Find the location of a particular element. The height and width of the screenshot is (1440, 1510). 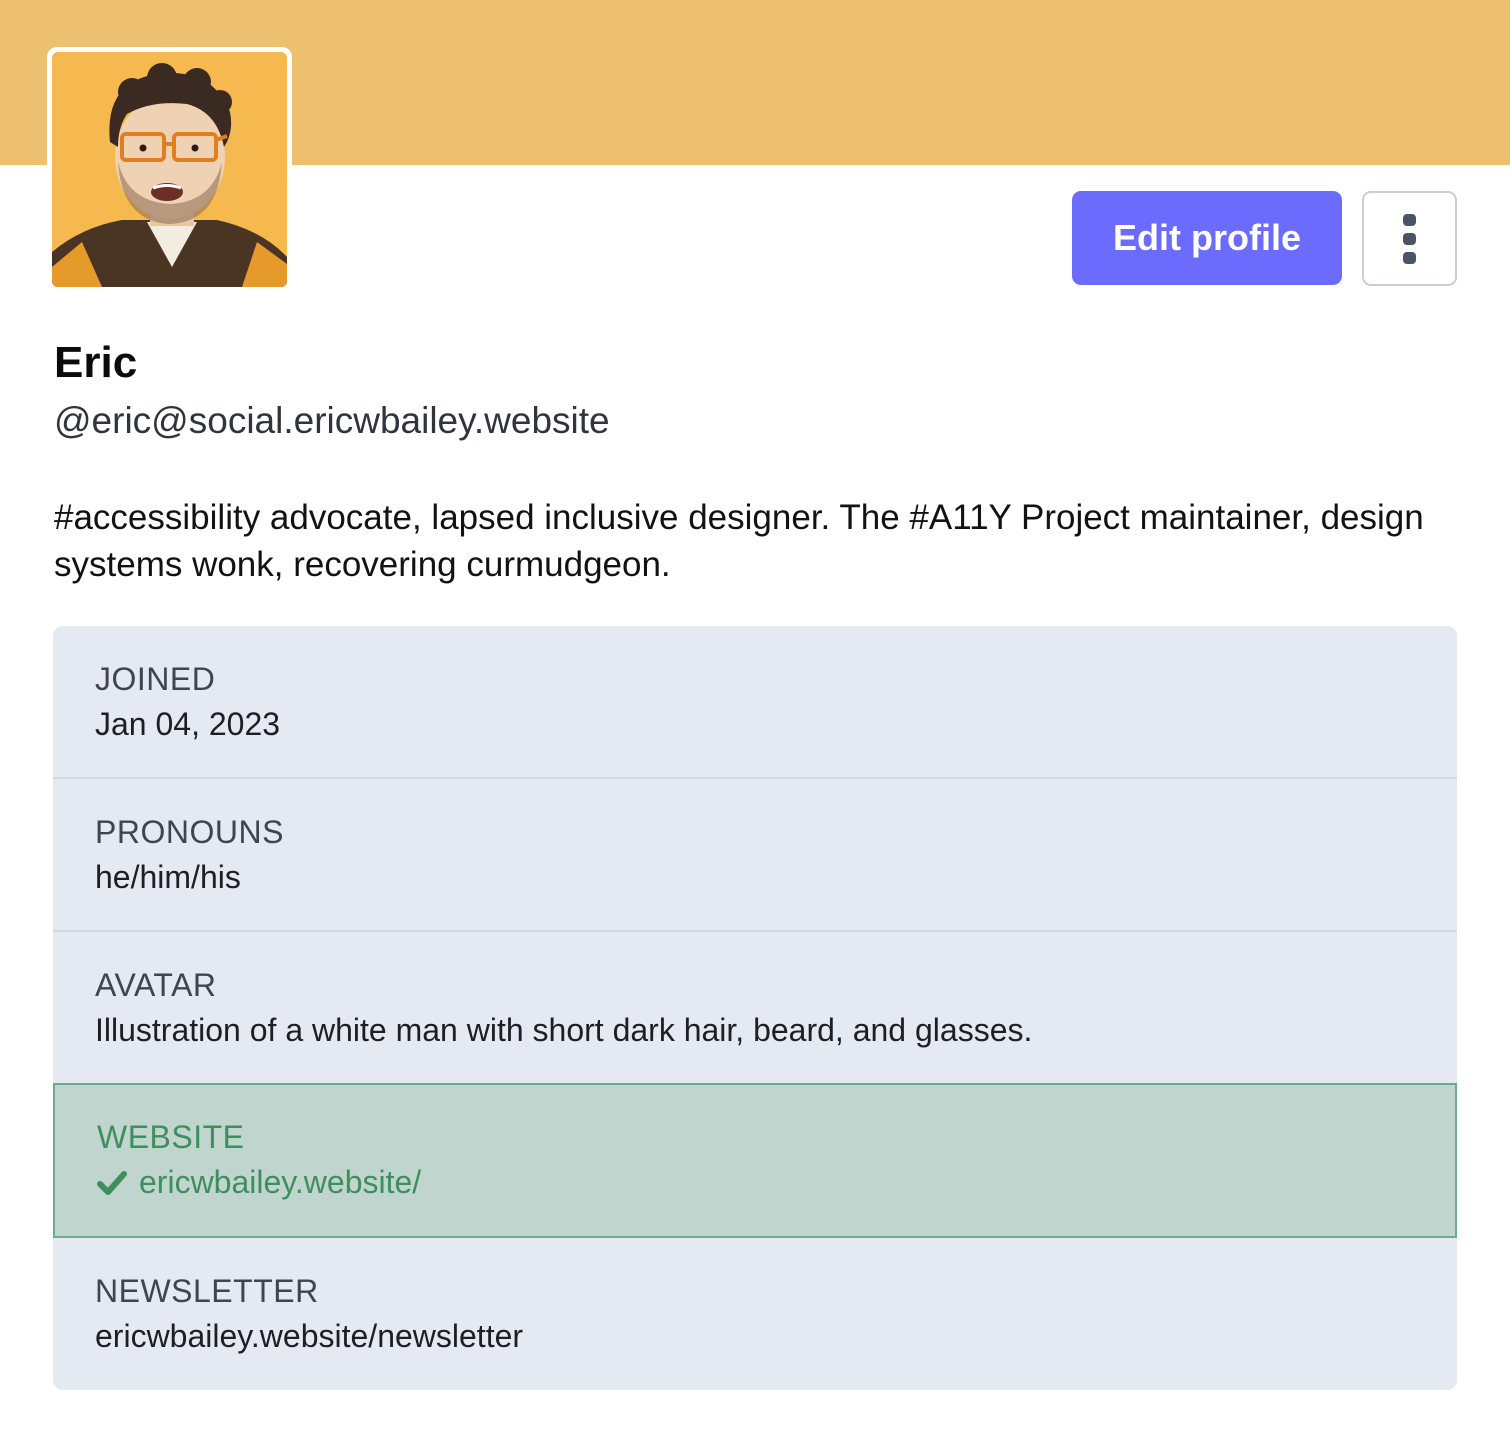

field-label: AVATAR is located at coordinates (156, 985).